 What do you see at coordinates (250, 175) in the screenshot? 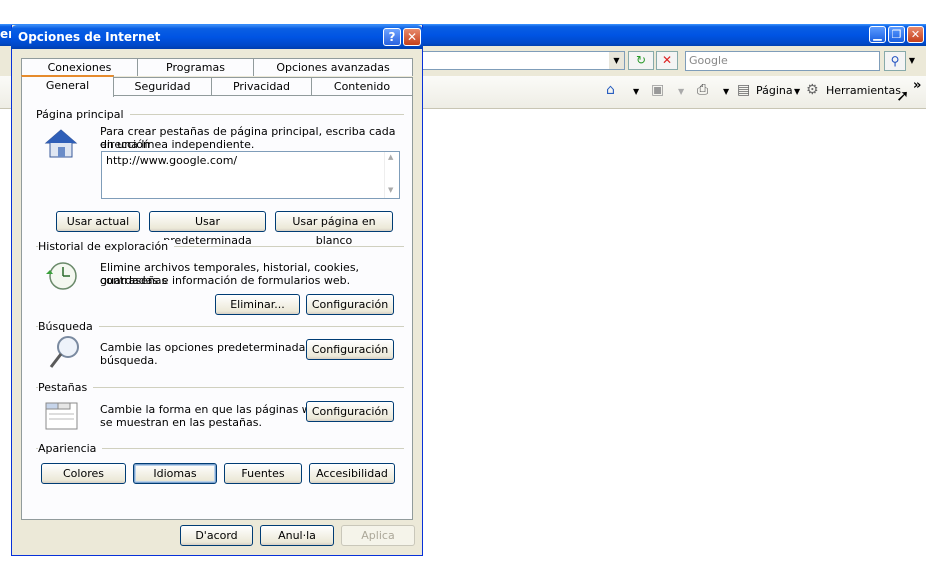
I see `home-page-textarea: http://www.google.com/ ▲ ▼` at bounding box center [250, 175].